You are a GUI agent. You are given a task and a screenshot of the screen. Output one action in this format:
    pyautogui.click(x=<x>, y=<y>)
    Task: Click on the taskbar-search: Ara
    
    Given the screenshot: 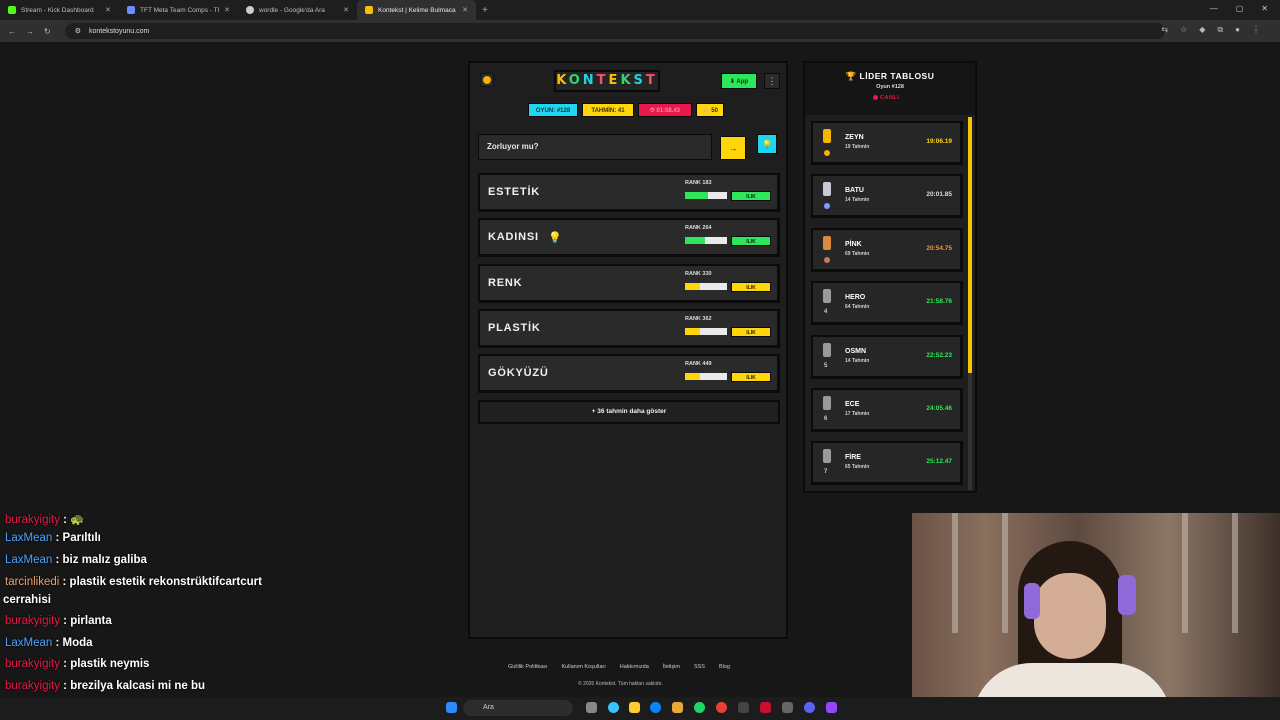 What is the action you would take?
    pyautogui.click(x=518, y=708)
    